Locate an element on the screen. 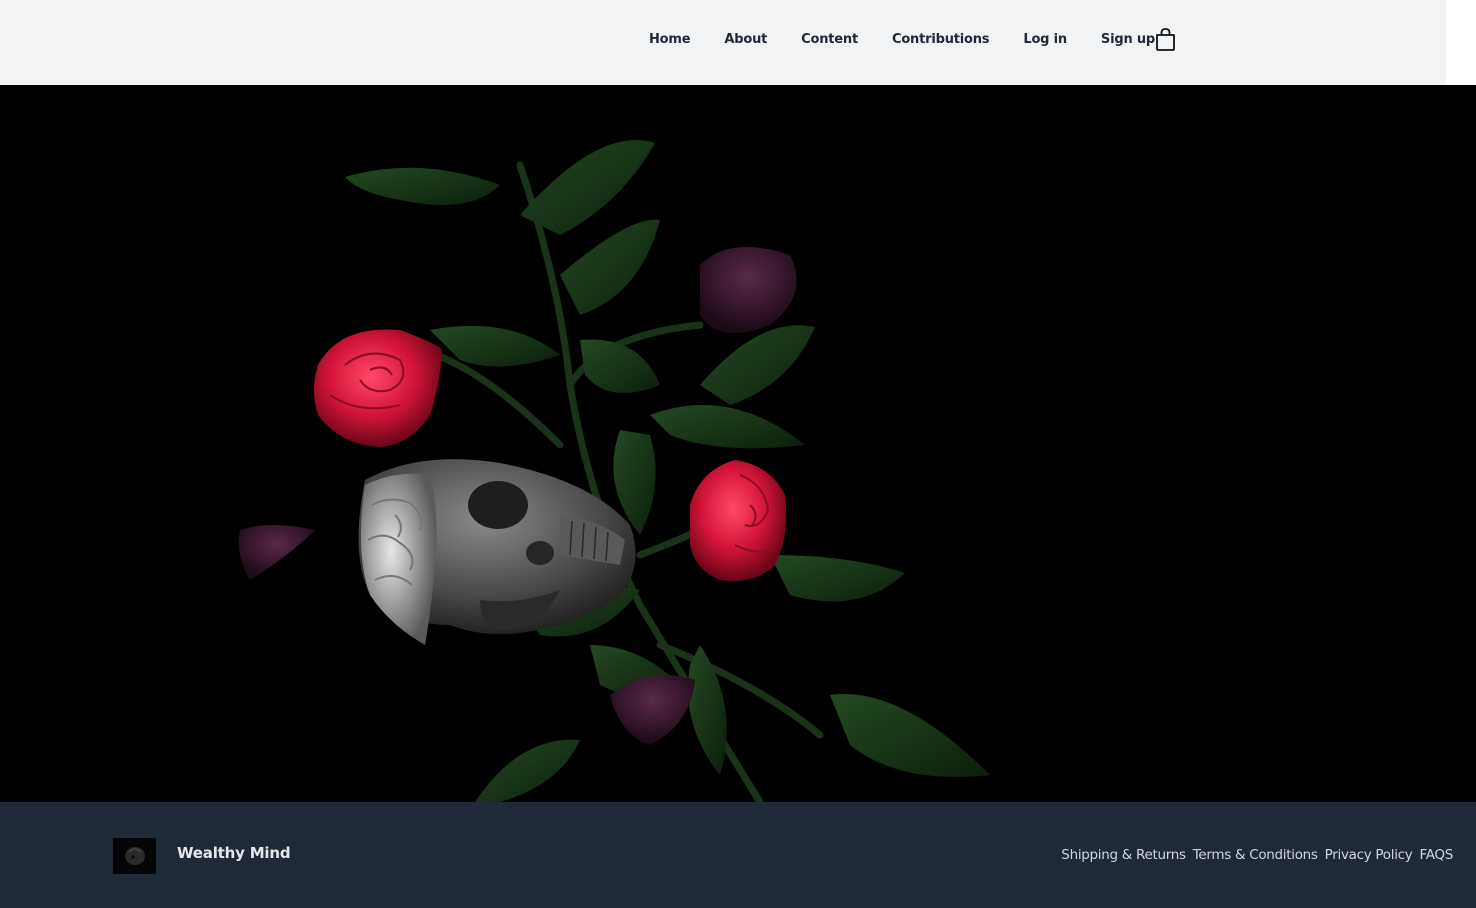  skull-logo-icon is located at coordinates (135, 856).